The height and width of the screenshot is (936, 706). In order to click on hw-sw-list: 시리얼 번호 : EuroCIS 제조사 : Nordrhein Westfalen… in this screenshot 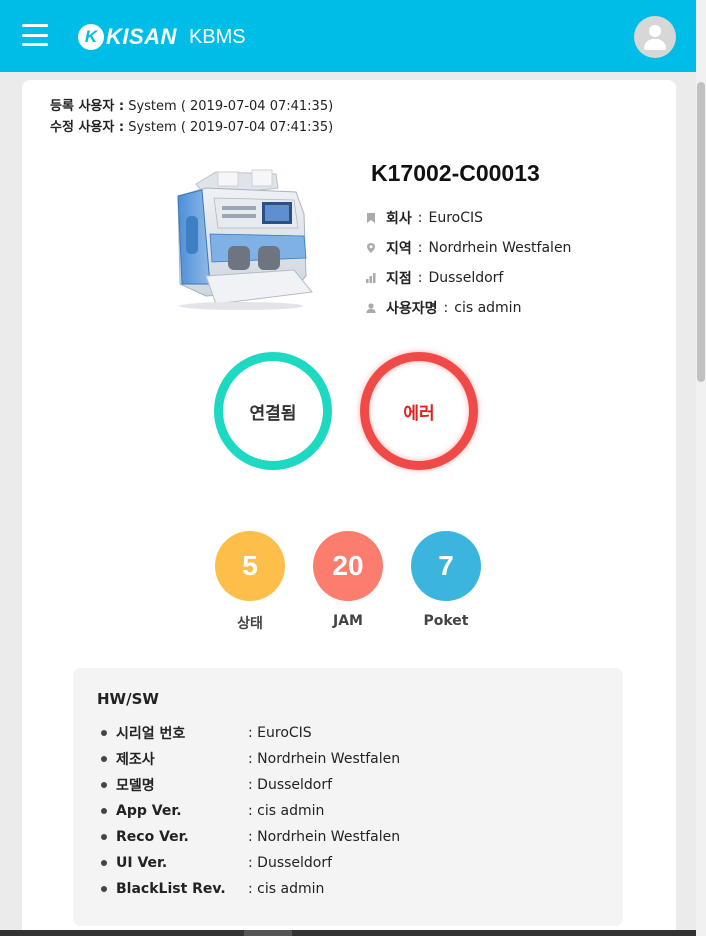, I will do `click(250, 811)`.